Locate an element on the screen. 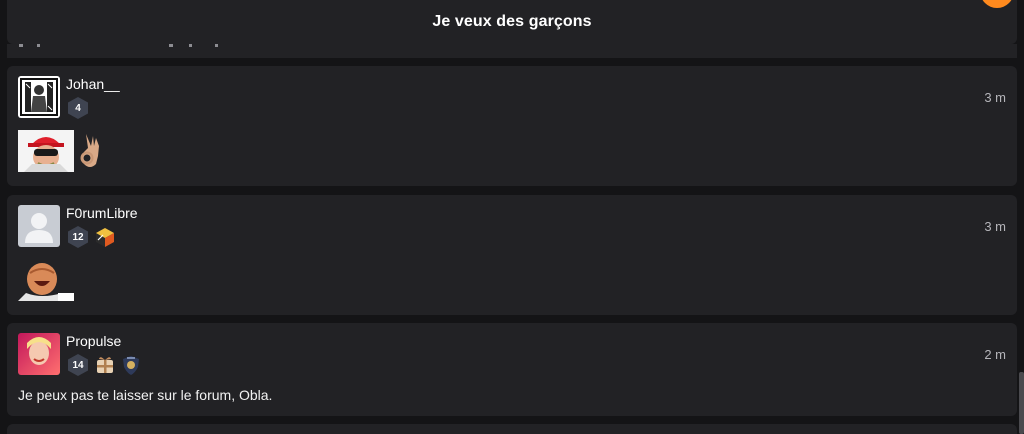 The image size is (1024, 434). level-value: 12 is located at coordinates (78, 237).